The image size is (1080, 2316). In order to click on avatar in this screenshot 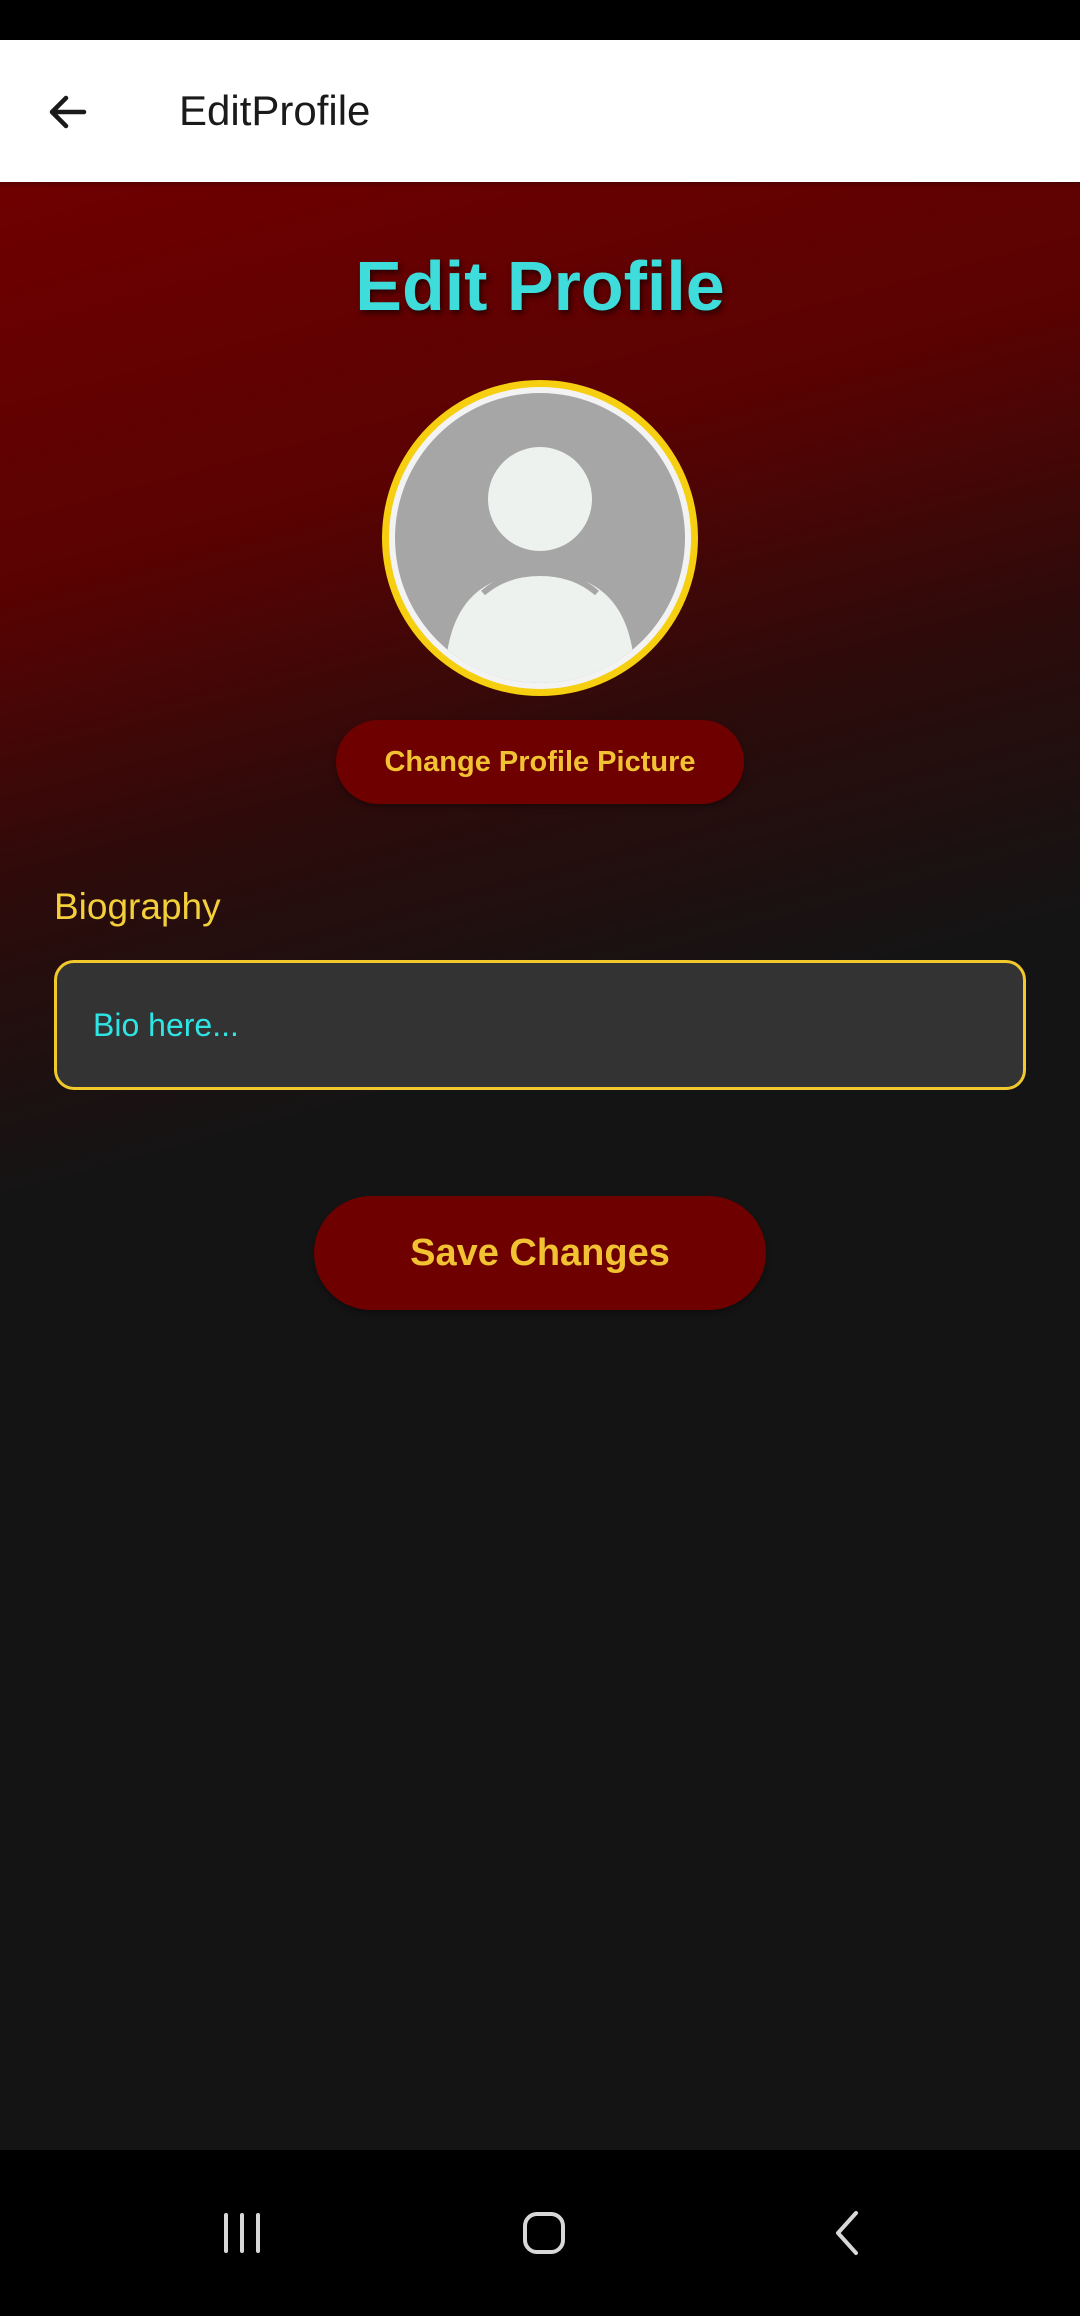, I will do `click(540, 538)`.